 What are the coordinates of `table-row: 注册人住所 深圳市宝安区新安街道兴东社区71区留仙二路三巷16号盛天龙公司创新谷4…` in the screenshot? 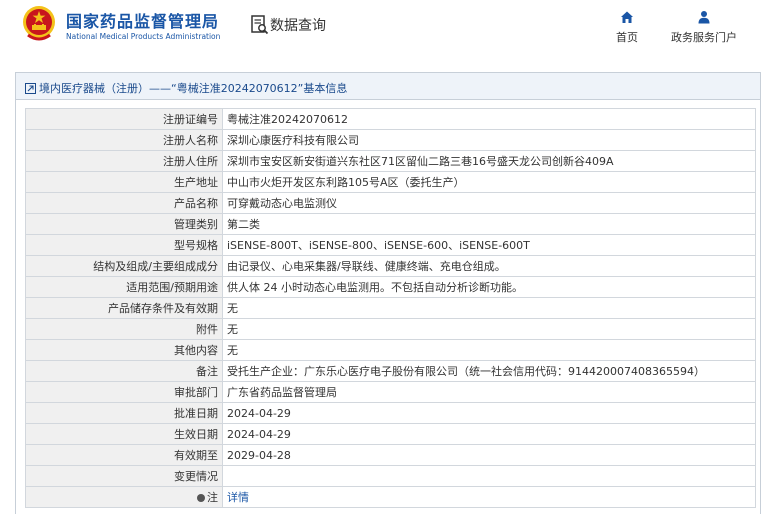 It's located at (390, 161).